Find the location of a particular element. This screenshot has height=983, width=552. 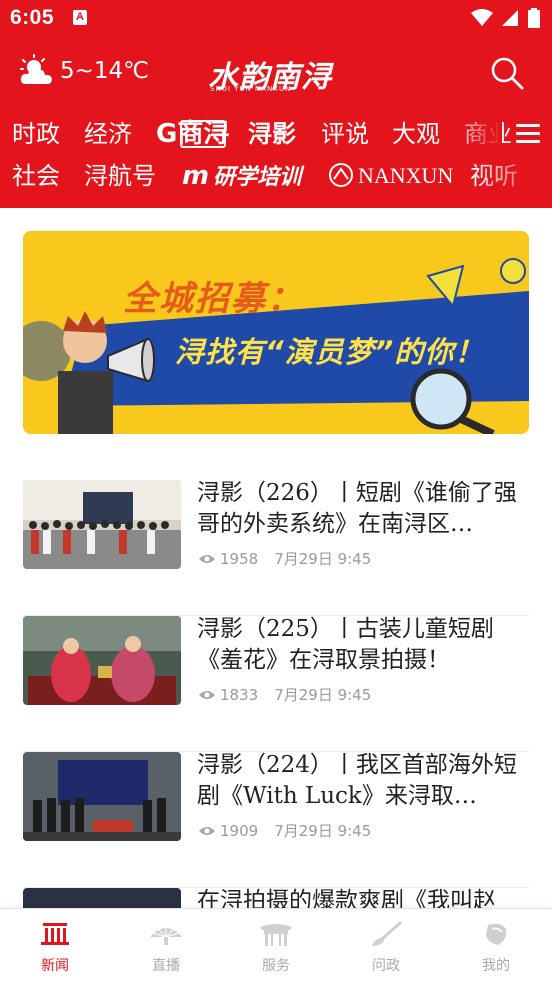

wifi-icon is located at coordinates (481, 17).